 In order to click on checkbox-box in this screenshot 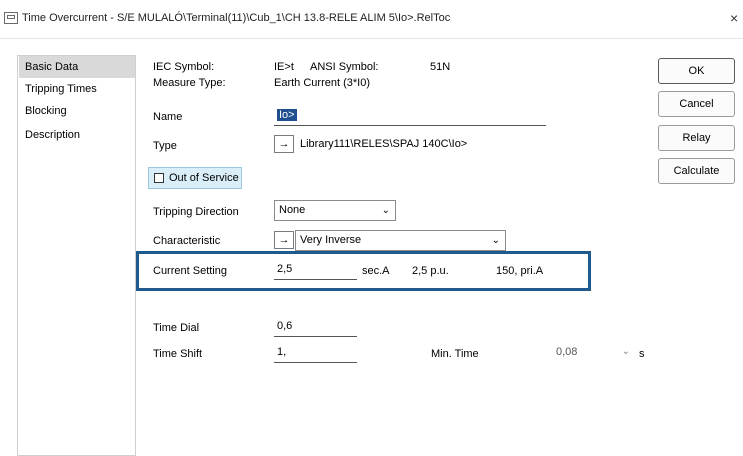, I will do `click(159, 178)`.